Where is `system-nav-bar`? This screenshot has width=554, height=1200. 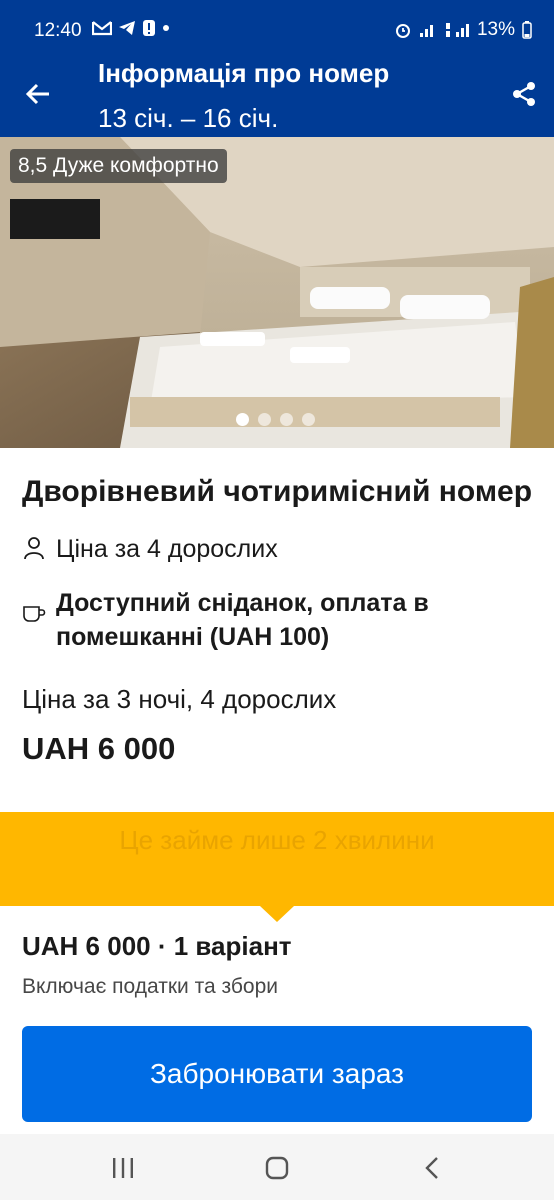 system-nav-bar is located at coordinates (277, 1167).